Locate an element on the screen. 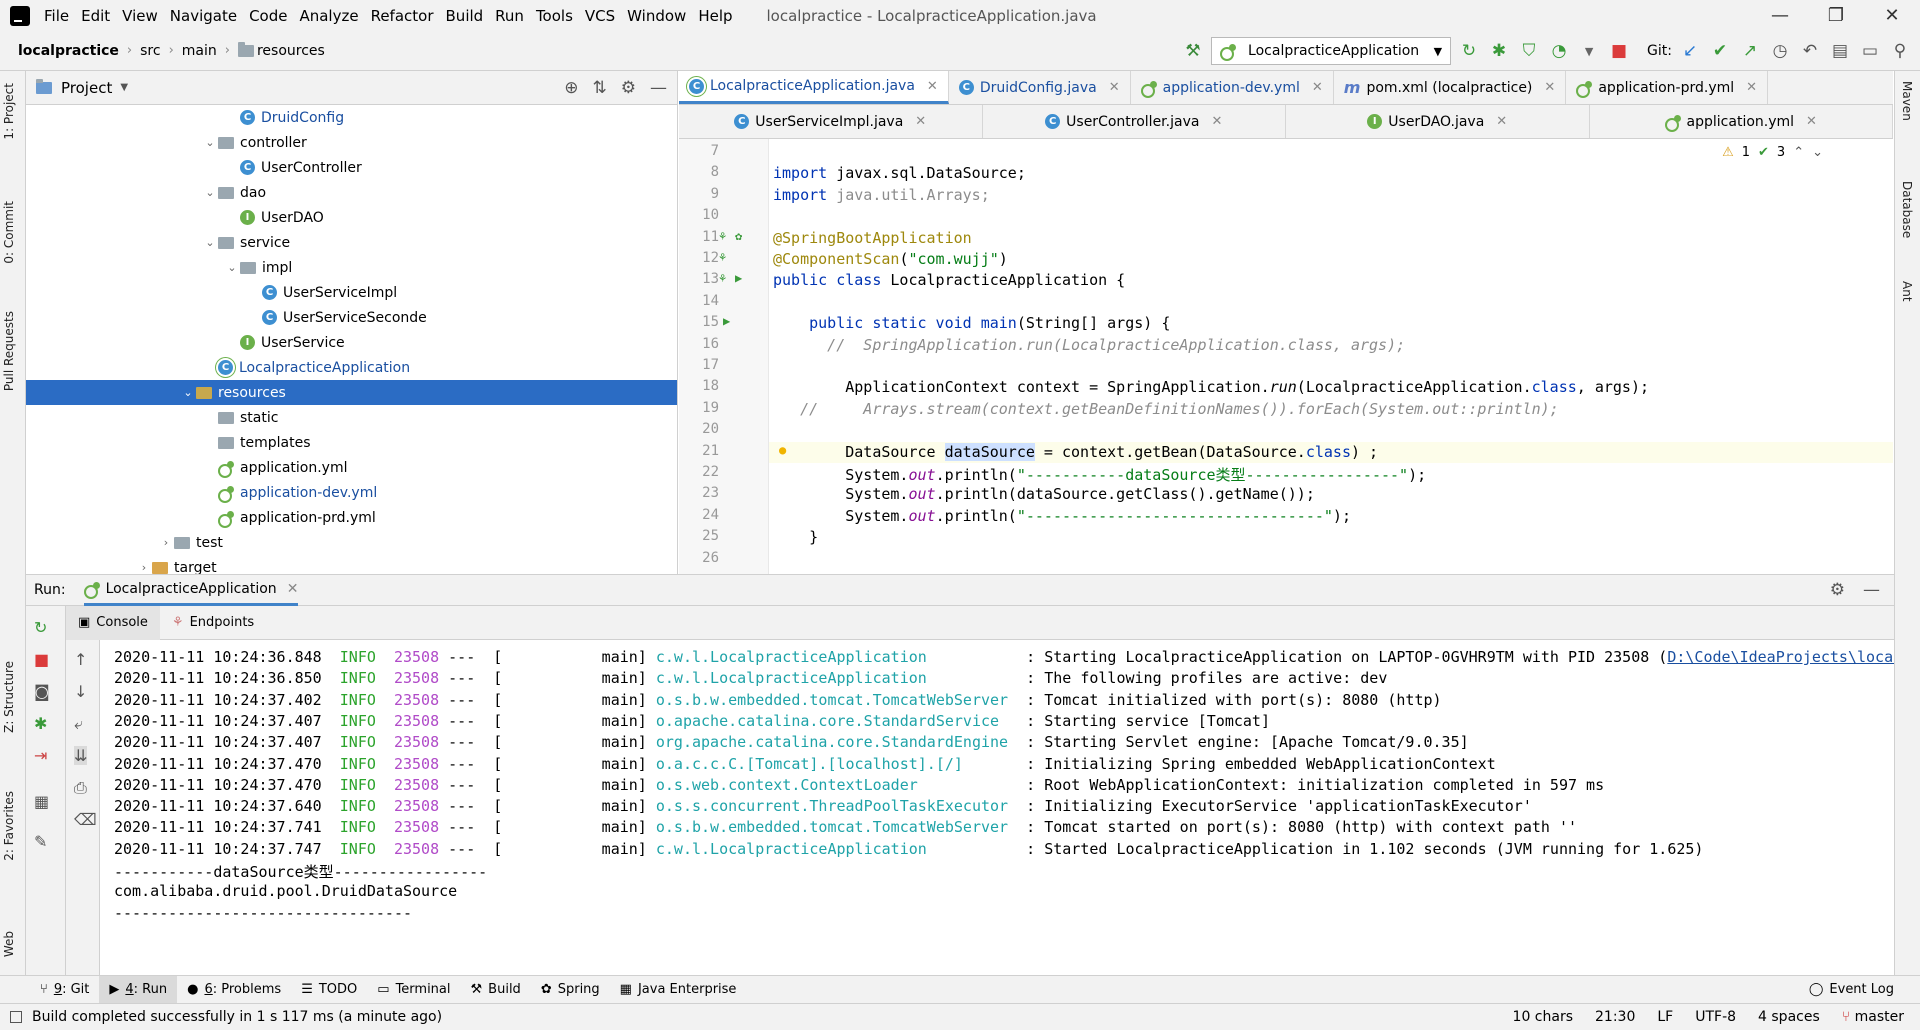 This screenshot has width=1920, height=1030. menu-tools: Tools is located at coordinates (554, 16).